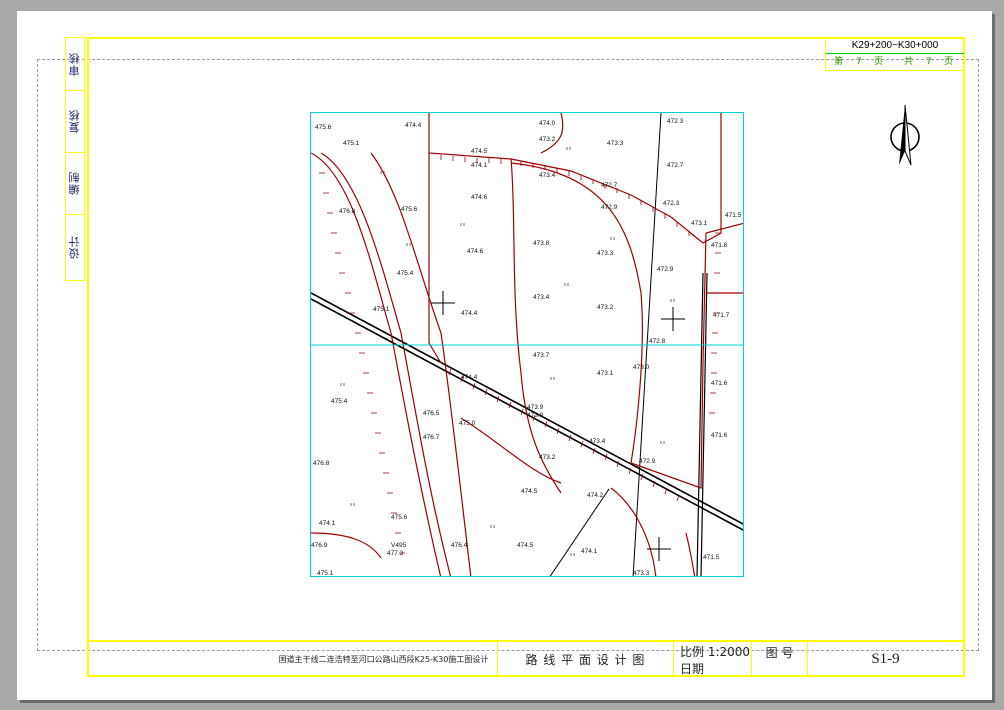  Describe the element at coordinates (895, 46) in the screenshot. I see `chainage-range: K29+200~K30+000` at that location.